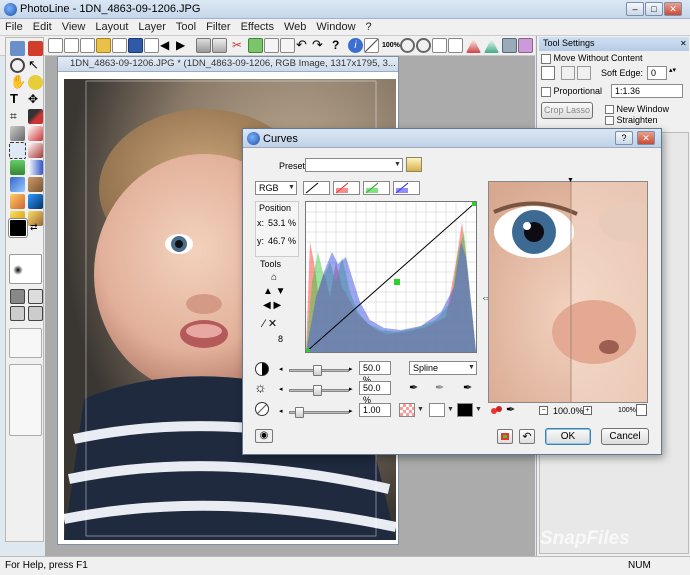  I want to click on stamp-tool-icon, so click(35, 184).